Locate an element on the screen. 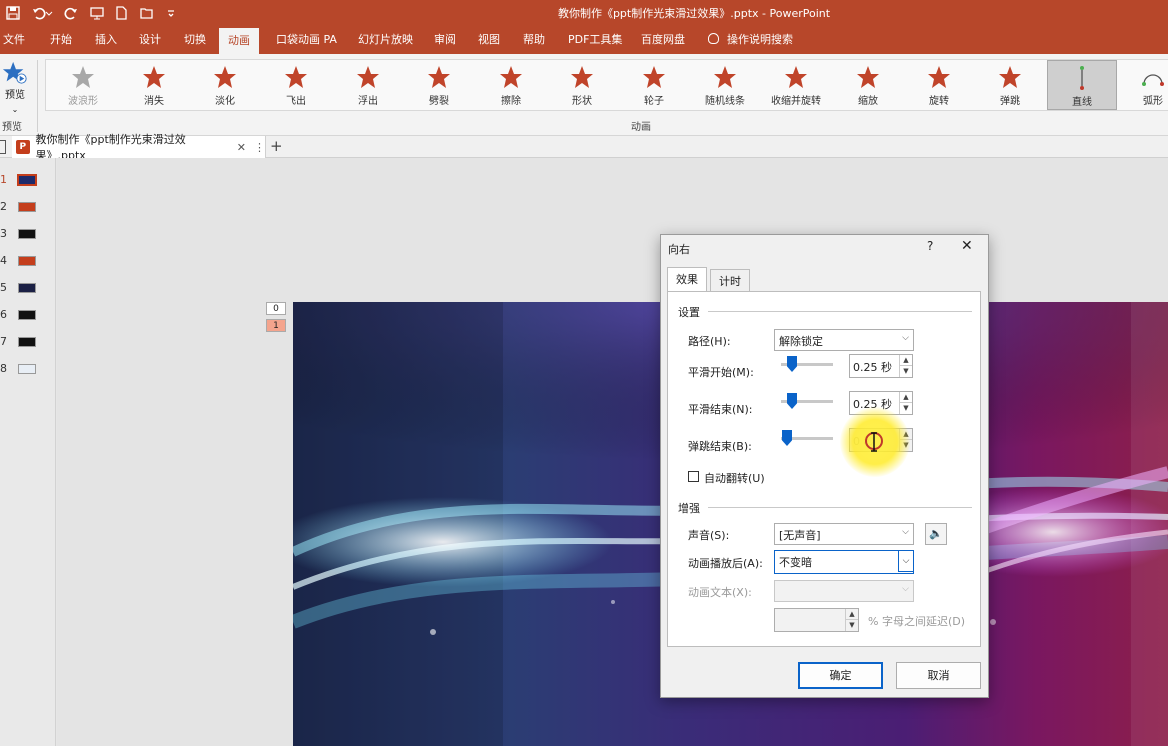 This screenshot has height=746, width=1168. tab-transitions: 切换 is located at coordinates (195, 40).